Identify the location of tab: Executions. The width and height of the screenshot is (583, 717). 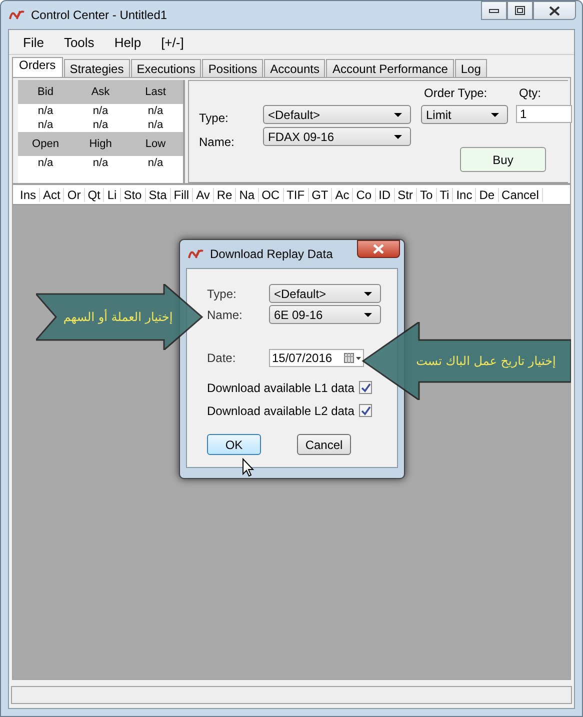
(166, 68).